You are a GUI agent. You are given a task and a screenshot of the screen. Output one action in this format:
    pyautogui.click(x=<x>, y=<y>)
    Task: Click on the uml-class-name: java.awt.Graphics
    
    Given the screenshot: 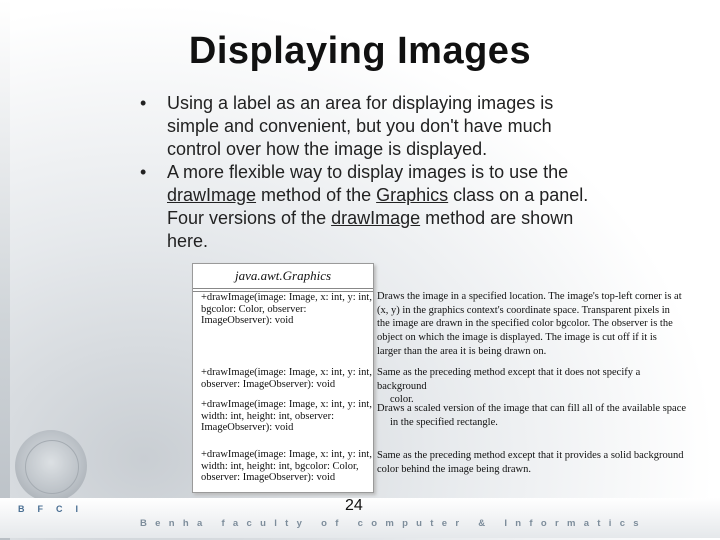 What is the action you would take?
    pyautogui.click(x=283, y=276)
    